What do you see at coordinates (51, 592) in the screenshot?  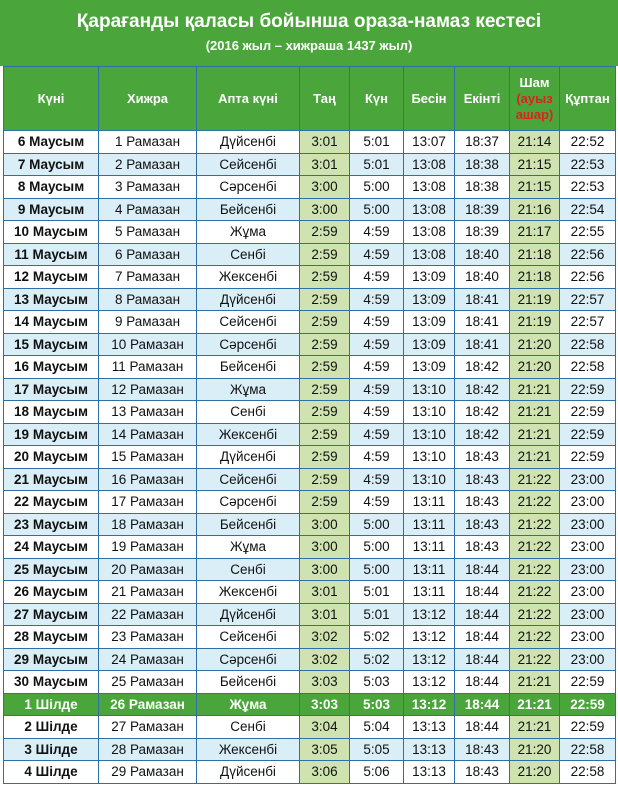 I see `day-cell: 26 Маусым` at bounding box center [51, 592].